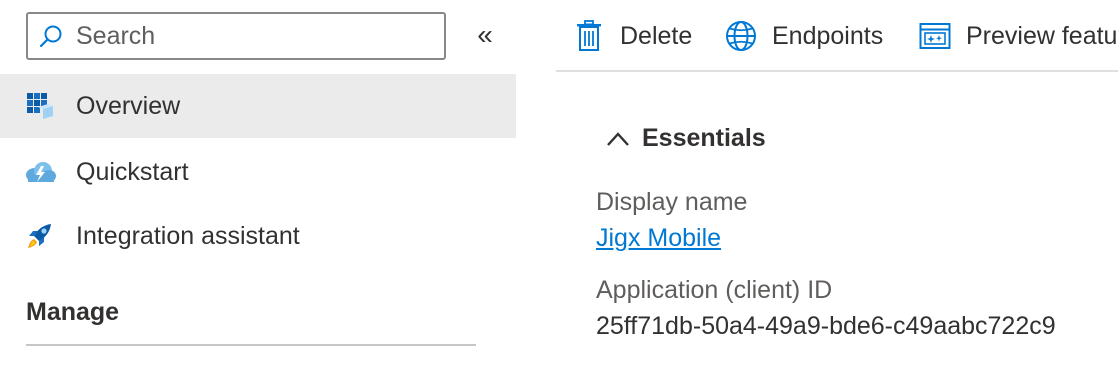 The height and width of the screenshot is (368, 1118). What do you see at coordinates (128, 105) in the screenshot?
I see `sidebar-item-label: Overview` at bounding box center [128, 105].